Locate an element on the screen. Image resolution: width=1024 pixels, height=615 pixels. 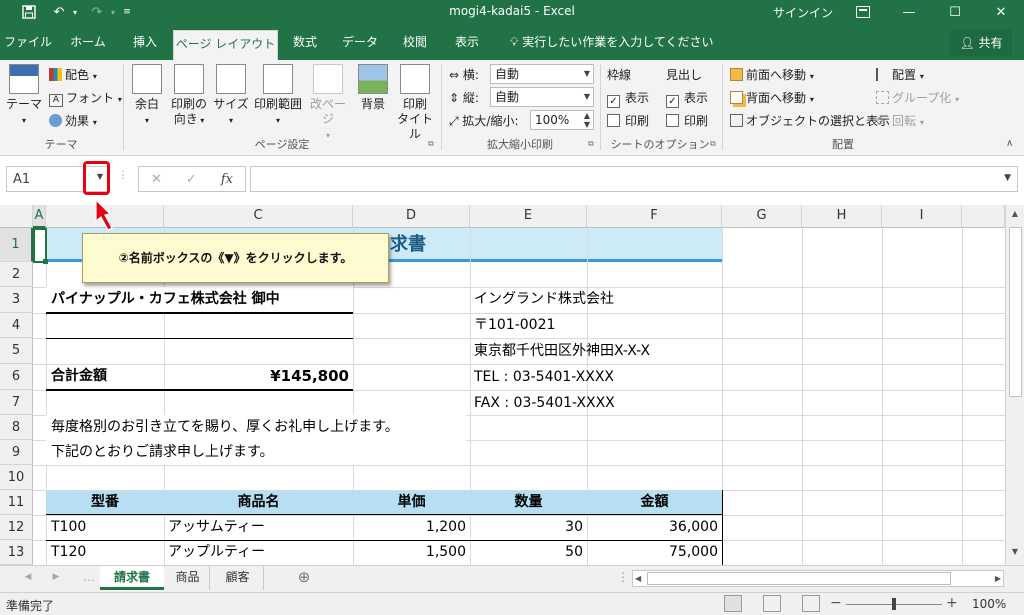
share-button: 👤︎ 共有 is located at coordinates (981, 43).